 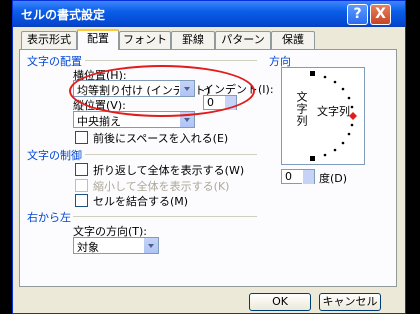 What do you see at coordinates (81, 169) in the screenshot?
I see `wrap-checkbox` at bounding box center [81, 169].